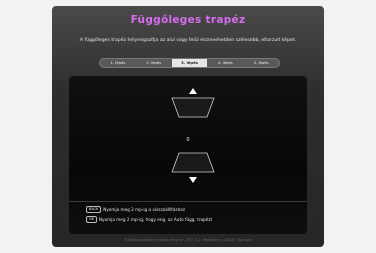  Describe the element at coordinates (188, 201) in the screenshot. I see `divider` at that location.